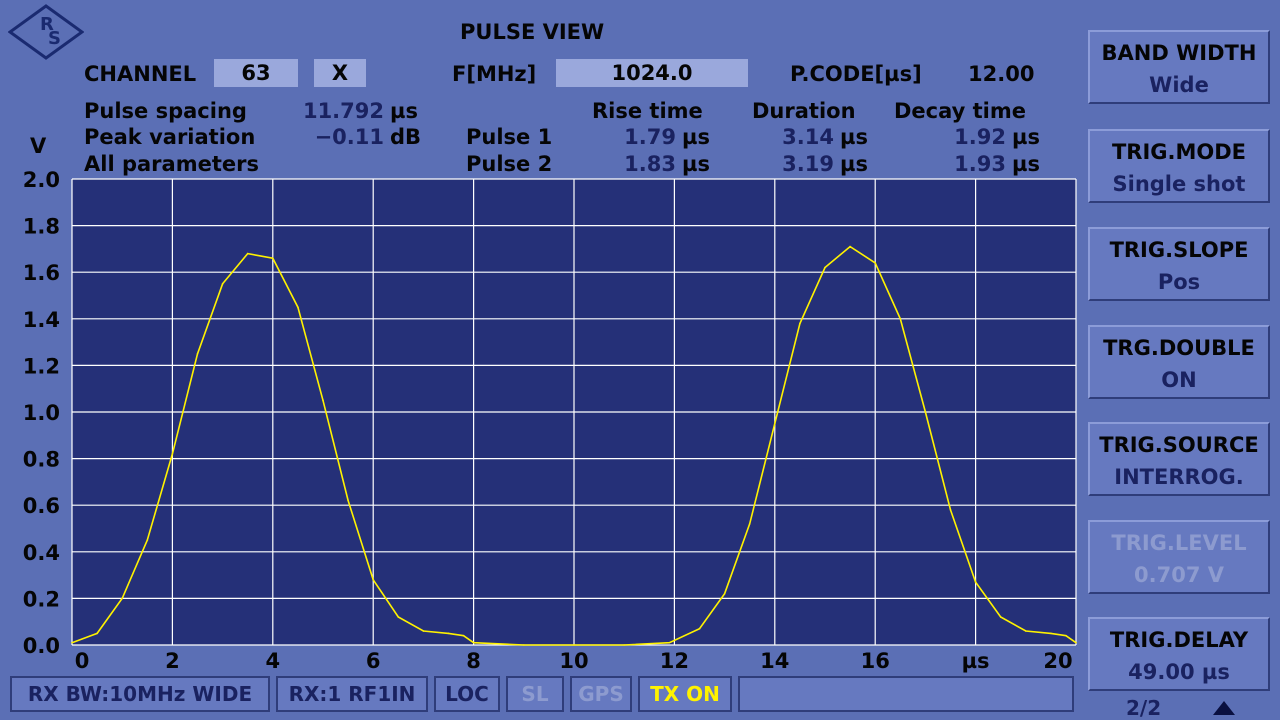 This screenshot has width=1280, height=720. What do you see at coordinates (685, 694) in the screenshot?
I see `status-tx-on: TX ON` at bounding box center [685, 694].